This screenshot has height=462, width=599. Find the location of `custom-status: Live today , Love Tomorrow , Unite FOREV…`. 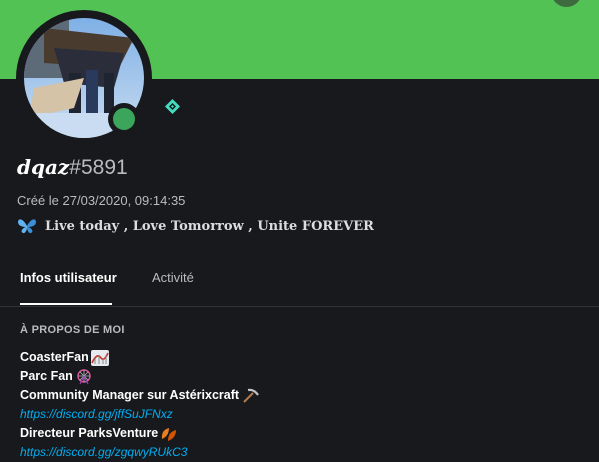

custom-status: Live today , Love Tomorrow , Unite FOREV… is located at coordinates (195, 226).